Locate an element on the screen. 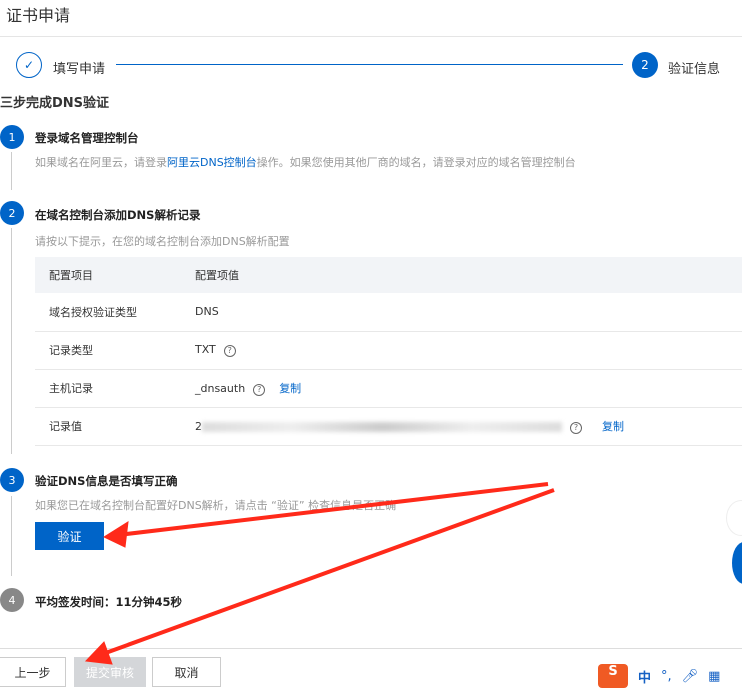 The height and width of the screenshot is (688, 742). microphone-icon: 🎤︎ is located at coordinates (690, 676).